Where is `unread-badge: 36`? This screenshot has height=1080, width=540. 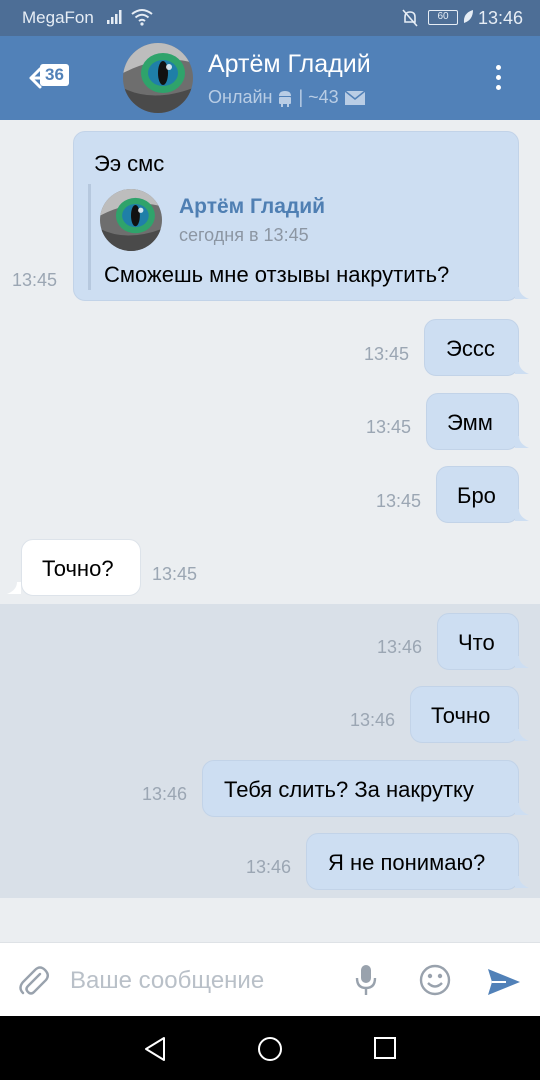
unread-badge: 36 is located at coordinates (54, 75).